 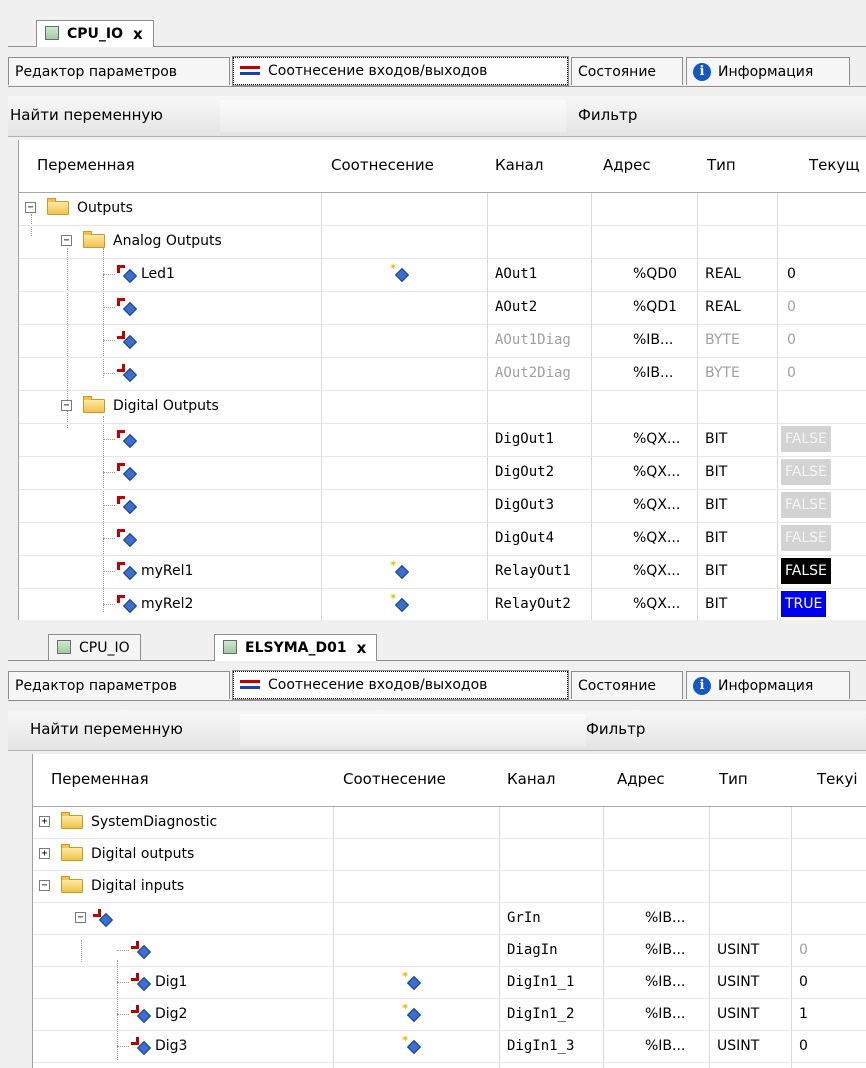 I want to click on column-current-value: Текущ, so click(x=834, y=165).